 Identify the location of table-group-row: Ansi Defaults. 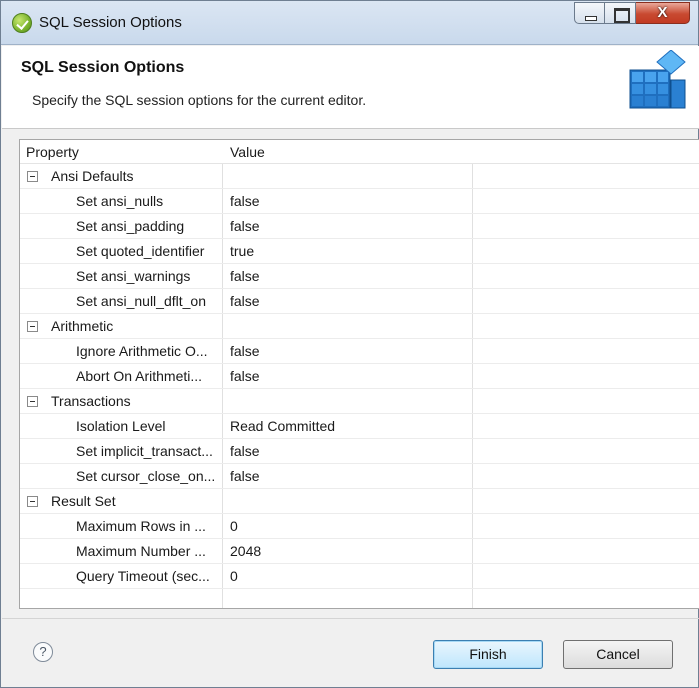
(359, 176).